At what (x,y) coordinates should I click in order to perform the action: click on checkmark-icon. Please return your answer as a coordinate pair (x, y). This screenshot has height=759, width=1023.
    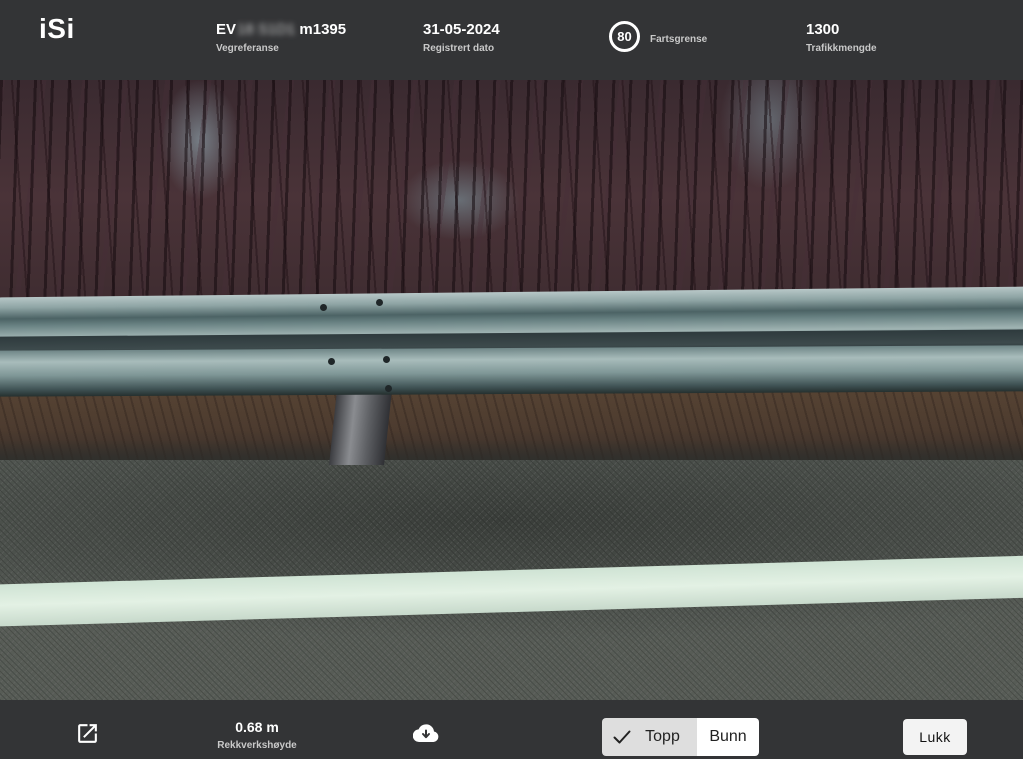
    Looking at the image, I should click on (622, 737).